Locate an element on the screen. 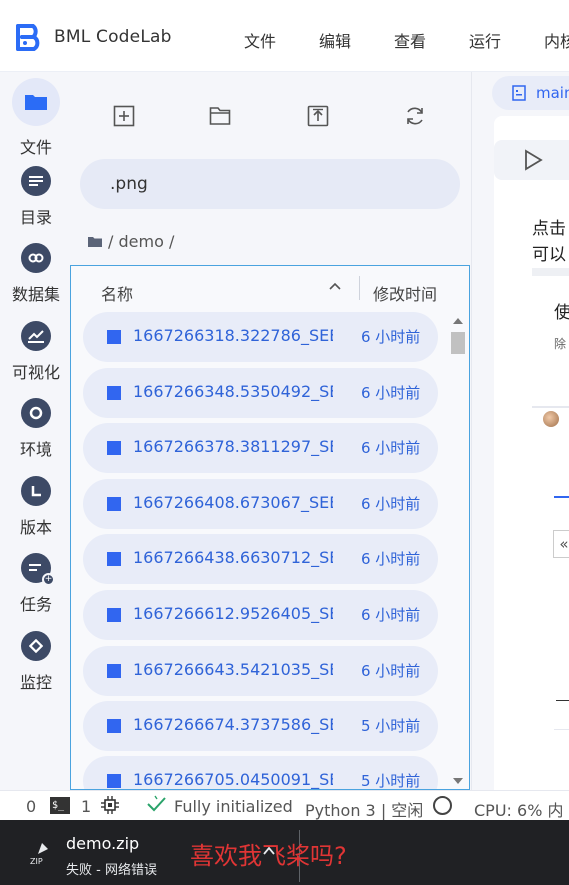 The height and width of the screenshot is (885, 569). notebook-document: 点击 可以 使 除 « is located at coordinates (531, 453).